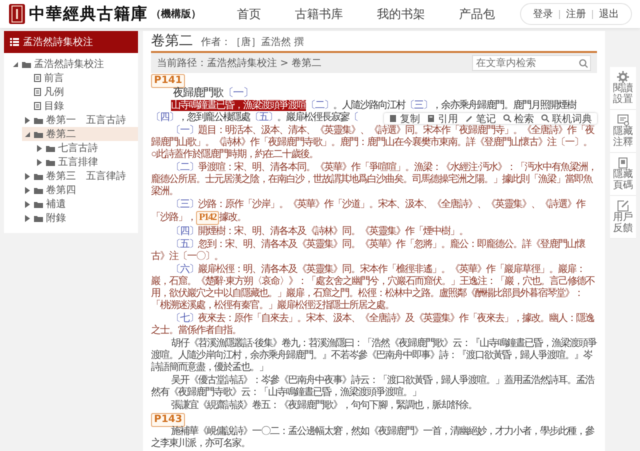  What do you see at coordinates (184, 318) in the screenshot?
I see `note-ref: 〔七〕` at bounding box center [184, 318].